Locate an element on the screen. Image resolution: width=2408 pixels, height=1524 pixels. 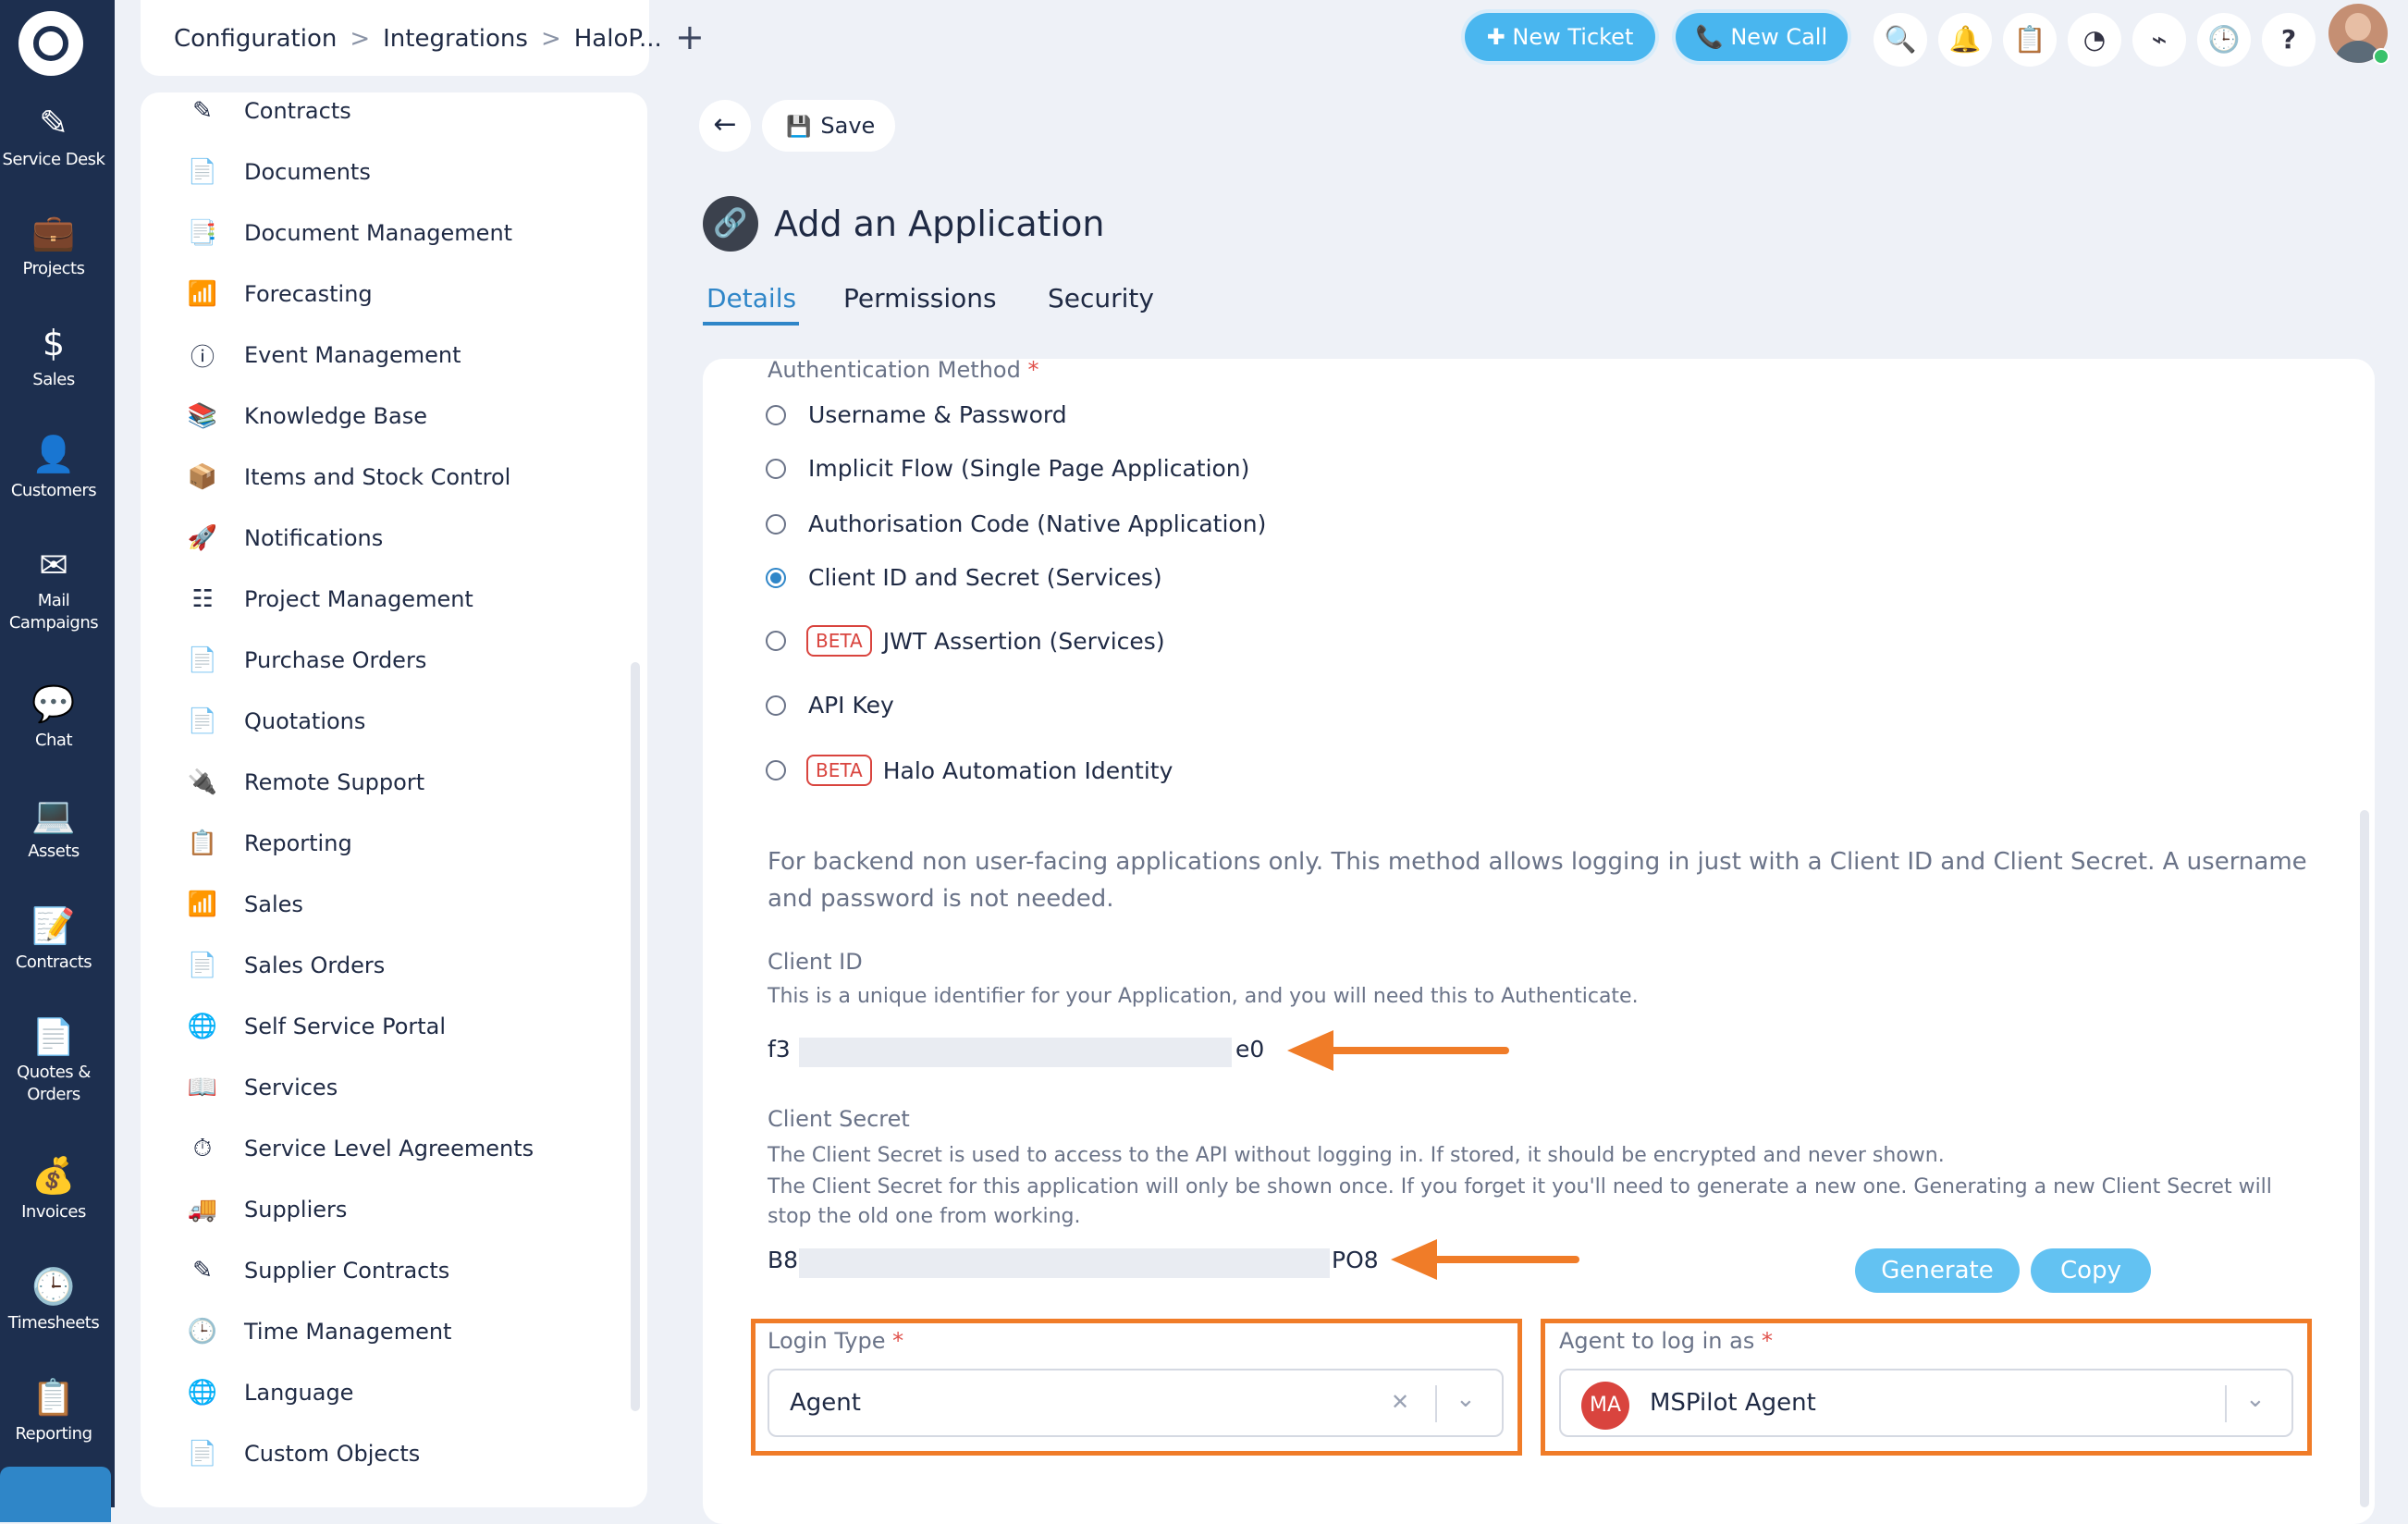
sidebar-item-forecasting: 📶 Forecasting is located at coordinates (280, 294).